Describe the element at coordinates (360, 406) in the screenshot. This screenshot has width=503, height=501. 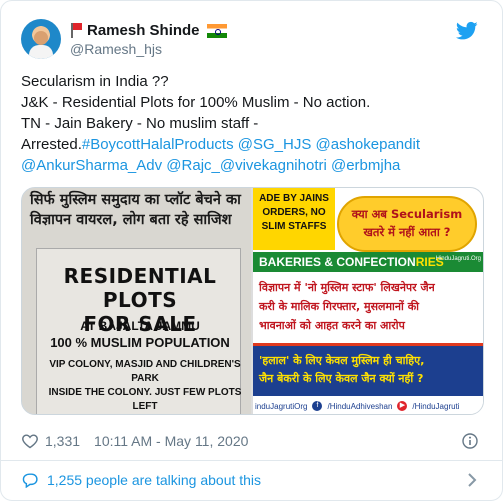
I see `social-handle-2: /HinduAdhiveshan` at that location.